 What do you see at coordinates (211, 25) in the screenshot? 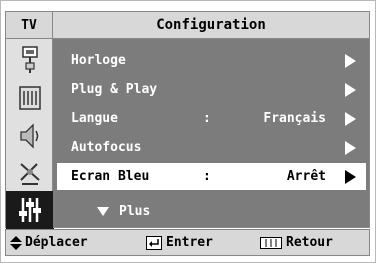
I see `page-title: Configuration` at bounding box center [211, 25].